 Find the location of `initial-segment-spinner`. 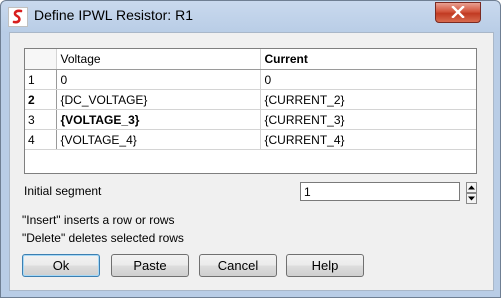

initial-segment-spinner is located at coordinates (471, 193).